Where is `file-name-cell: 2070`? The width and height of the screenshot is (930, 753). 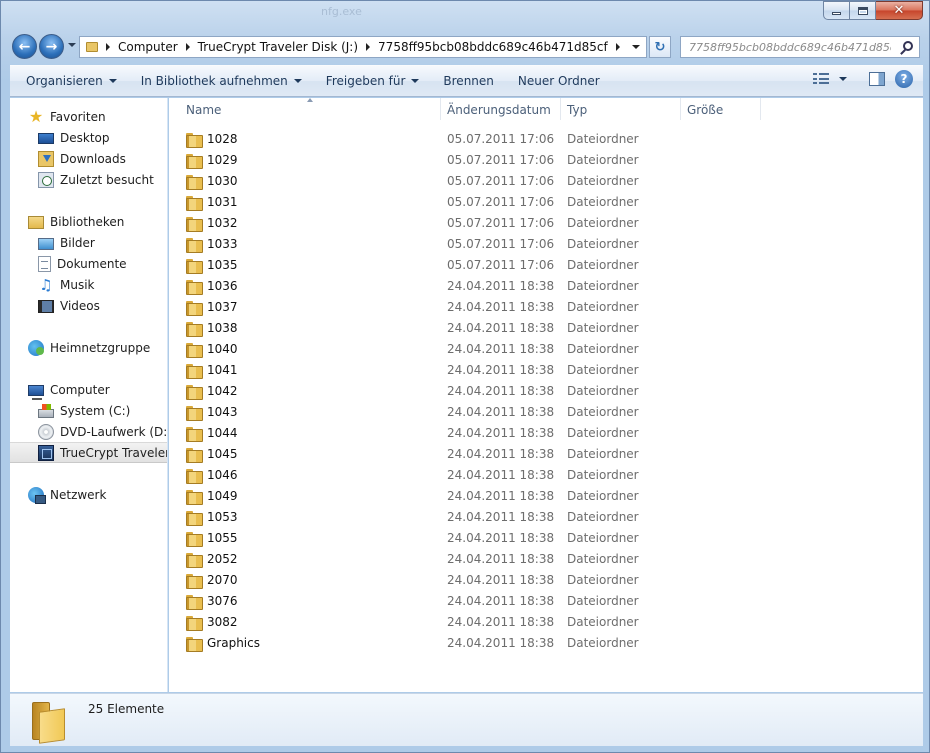 file-name-cell: 2070 is located at coordinates (212, 579).